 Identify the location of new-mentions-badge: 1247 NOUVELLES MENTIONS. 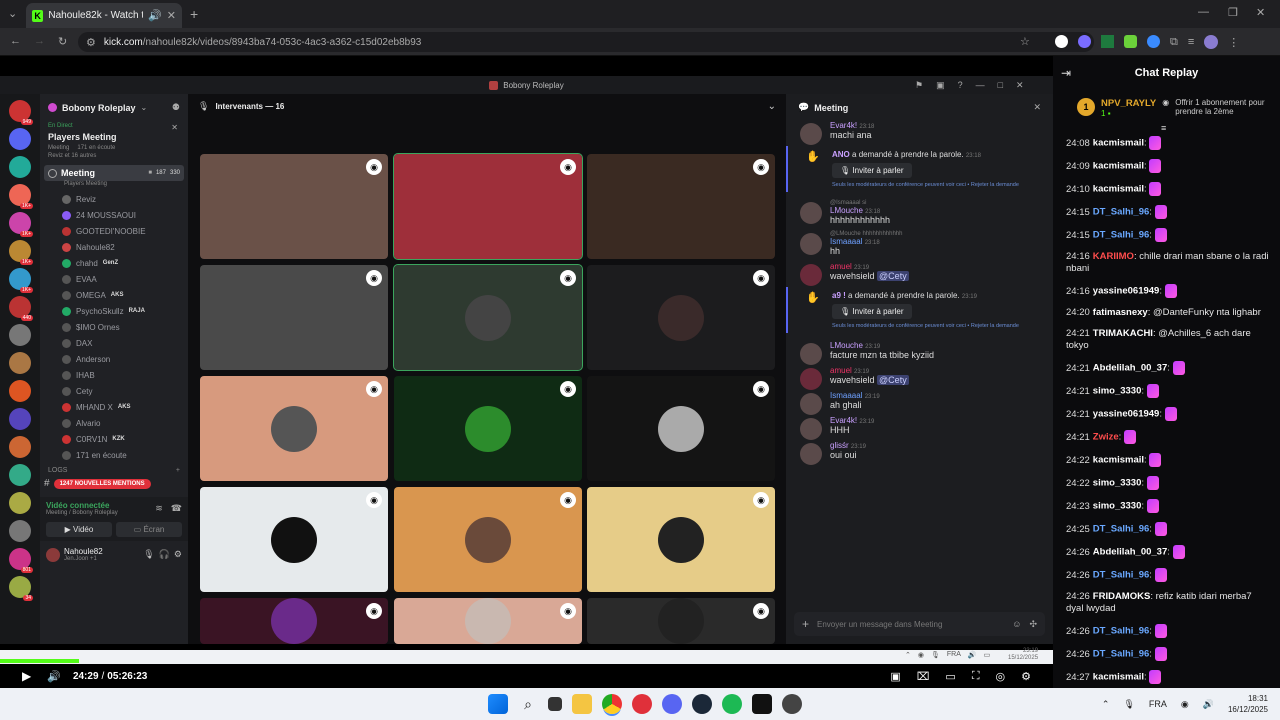
(102, 483).